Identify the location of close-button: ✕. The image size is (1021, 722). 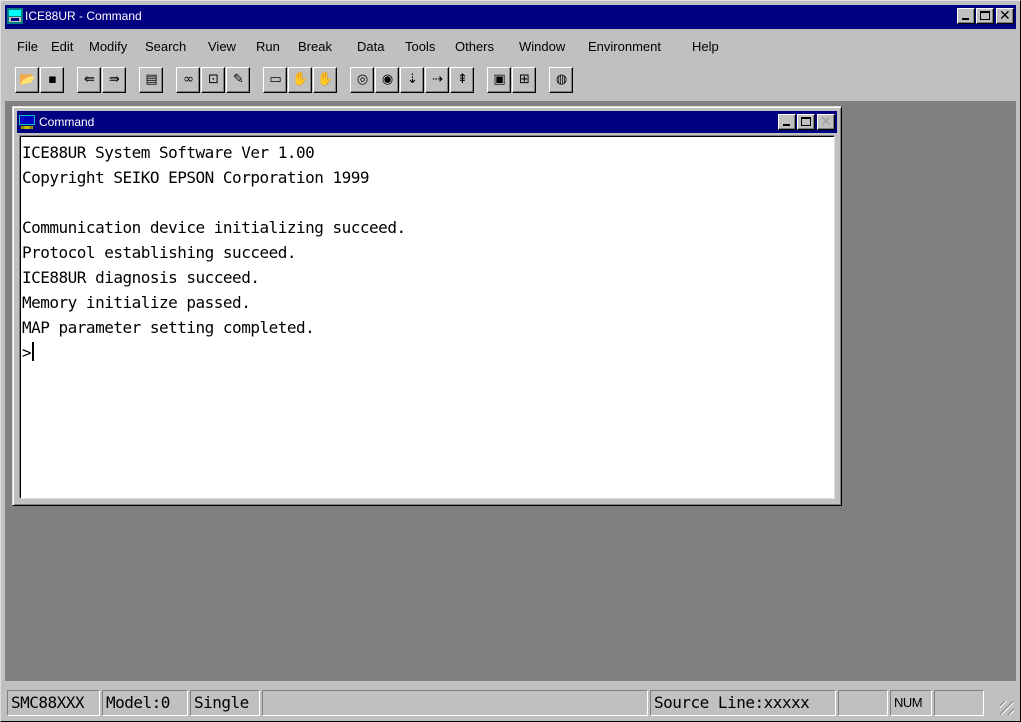
(1005, 16).